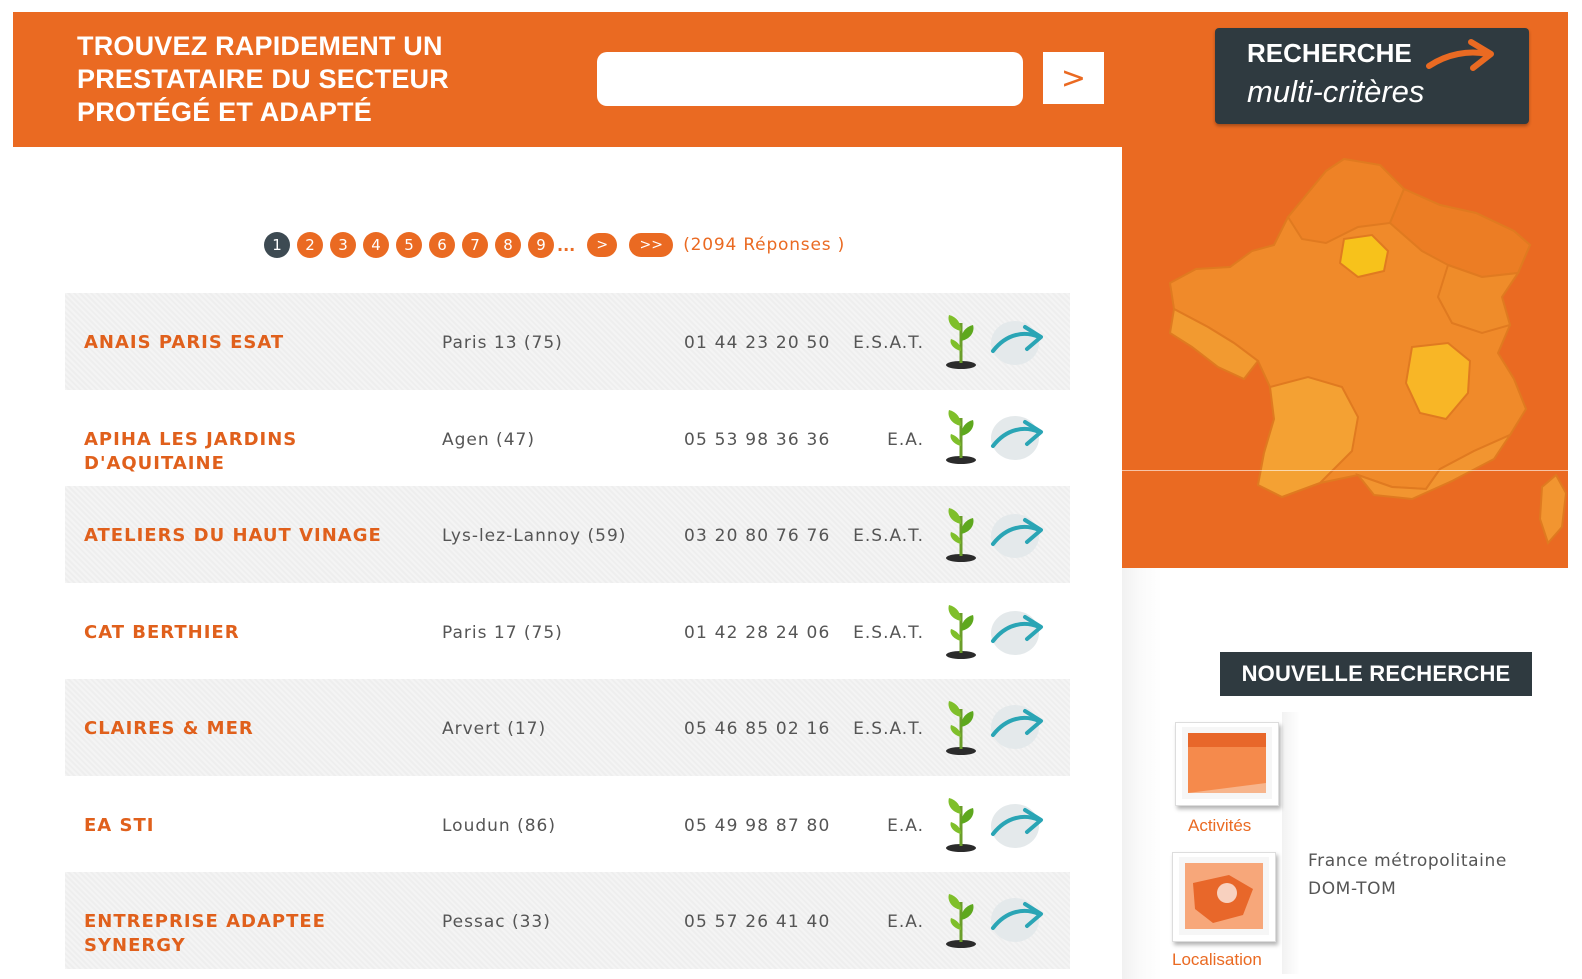 This screenshot has width=1582, height=979. What do you see at coordinates (534, 536) in the screenshot?
I see `result-city: Lys-lez-Lannoy (59)` at bounding box center [534, 536].